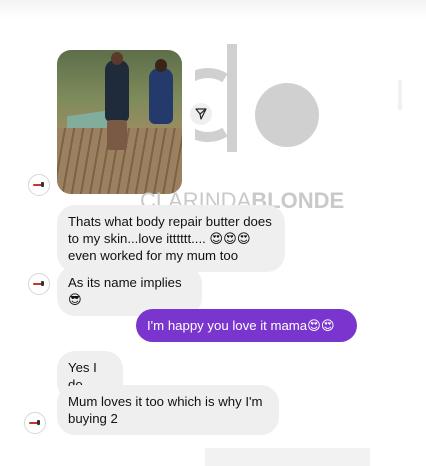 The image size is (426, 466). What do you see at coordinates (213, 10) in the screenshot?
I see `top-fade` at bounding box center [213, 10].